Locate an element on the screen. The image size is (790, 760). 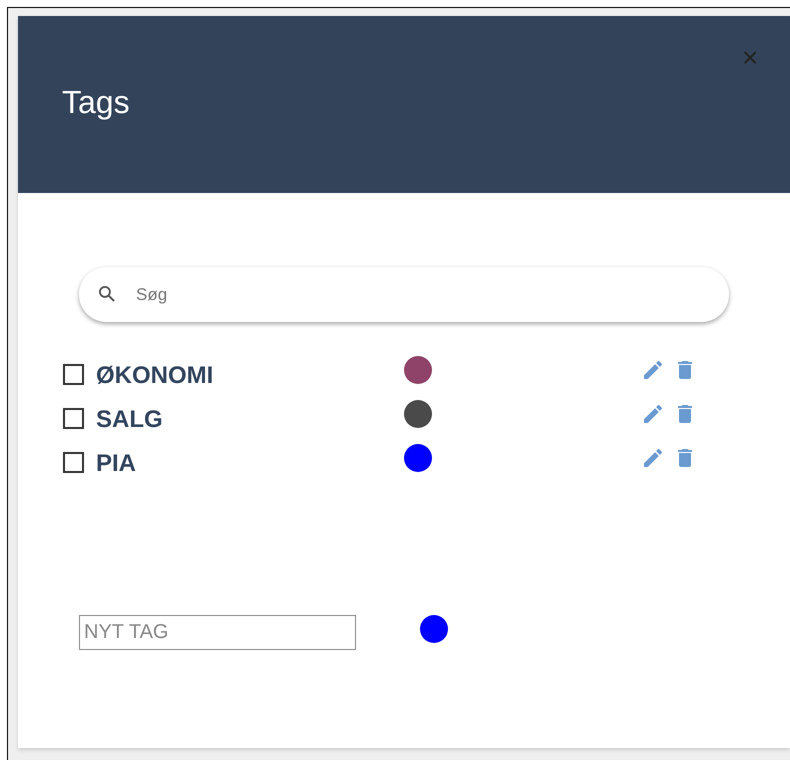
tag-label: PIA is located at coordinates (117, 463).